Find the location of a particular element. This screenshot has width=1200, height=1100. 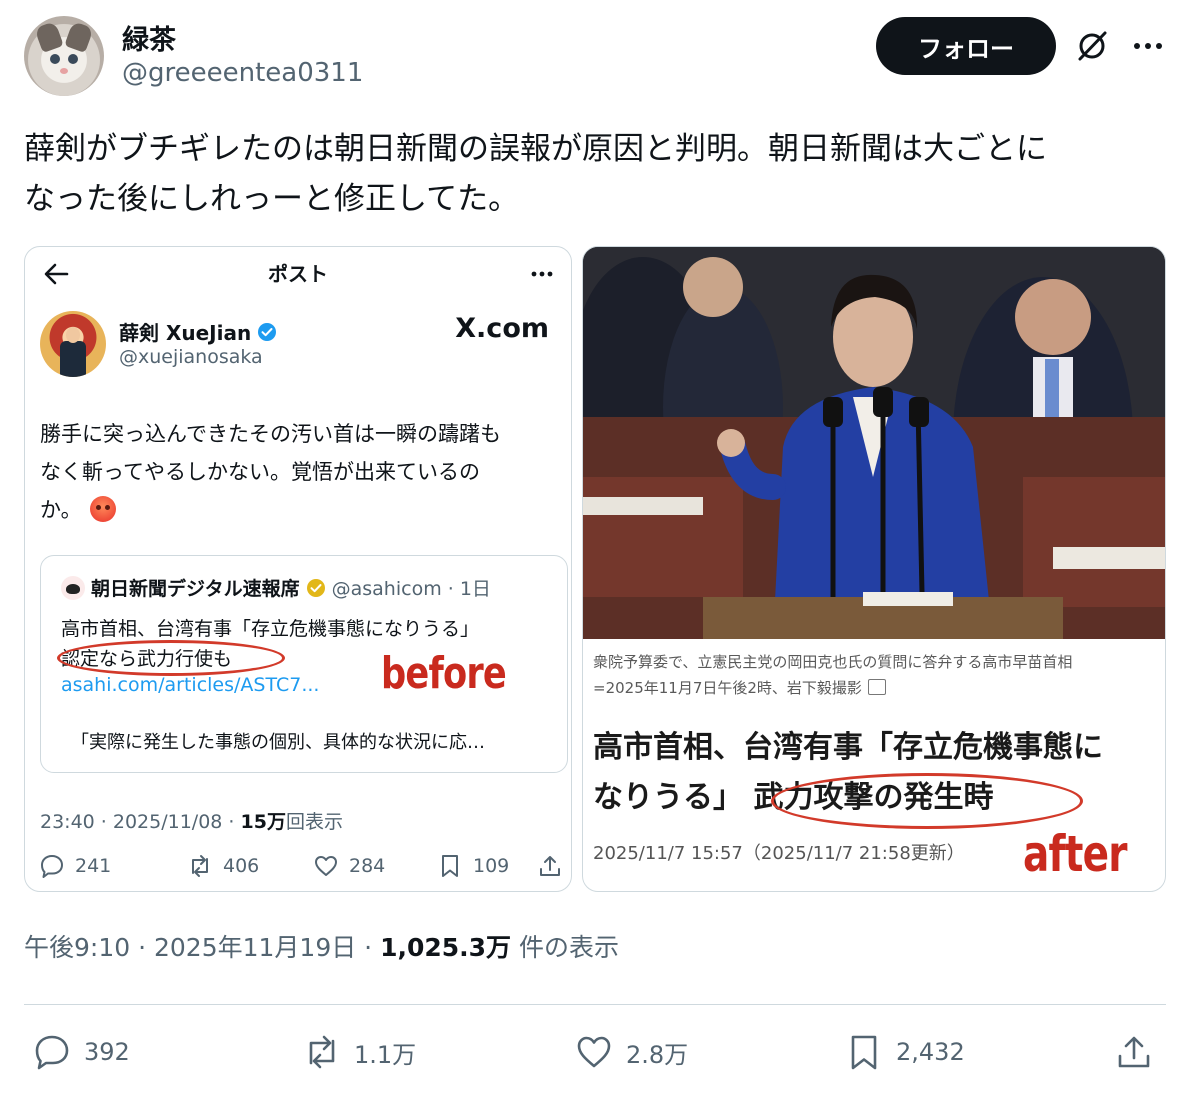

embedded-author-handle: @xuejianosaka is located at coordinates (191, 357).